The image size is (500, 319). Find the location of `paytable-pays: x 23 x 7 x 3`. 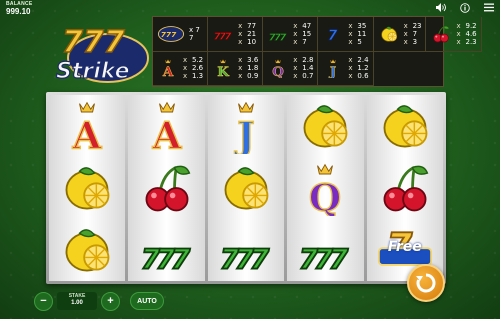

paytable-pays: x 23 x 7 x 3 is located at coordinates (413, 34).